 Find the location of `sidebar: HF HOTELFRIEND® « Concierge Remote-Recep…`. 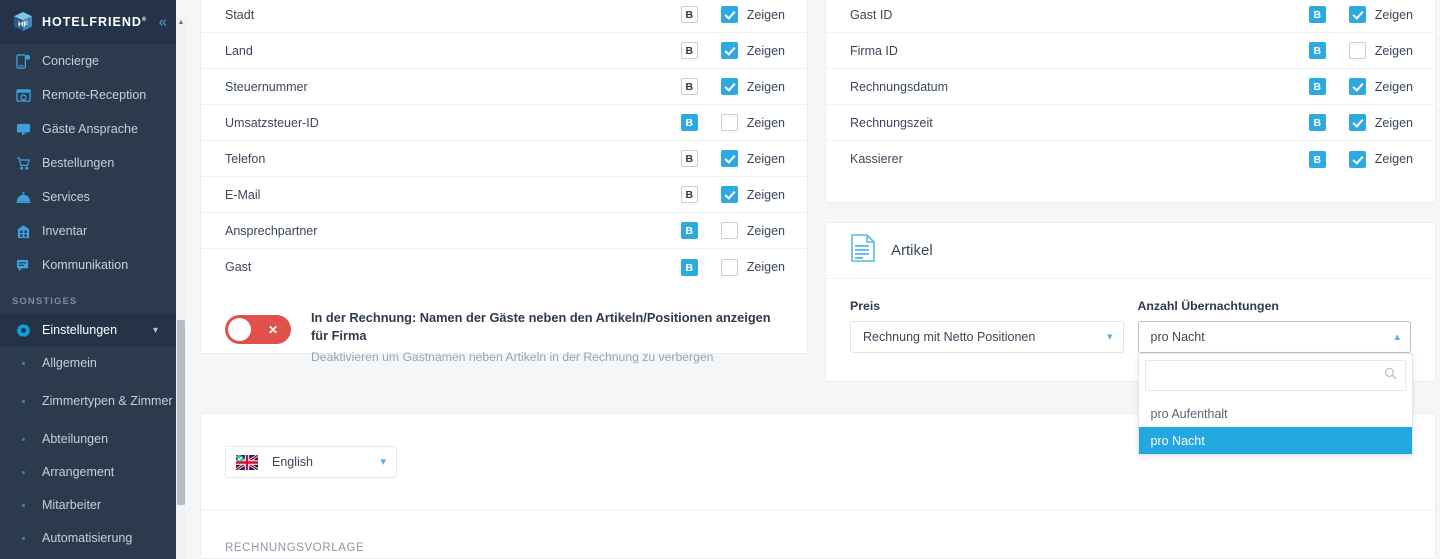

sidebar: HF HOTELFRIEND® « Concierge Remote-Recep… is located at coordinates (88, 279).